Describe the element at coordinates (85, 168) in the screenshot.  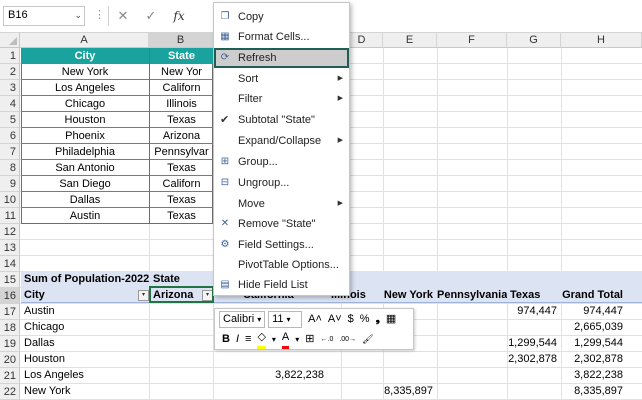
I see `table-cell-city: San Antonio` at that location.